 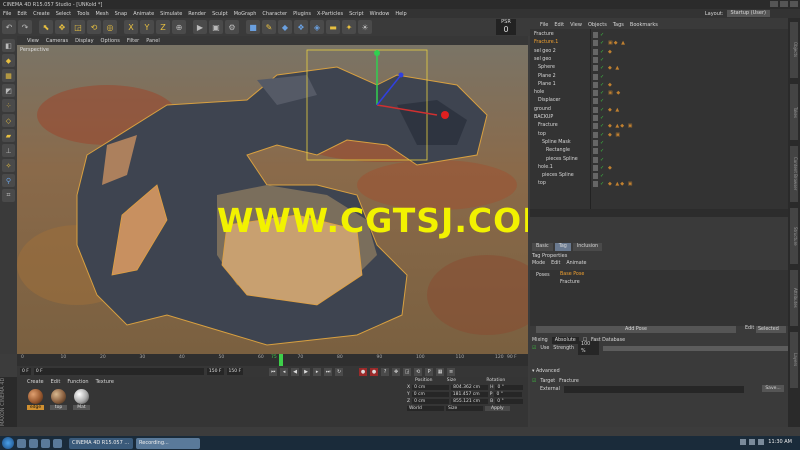 I want to click on workplane-icon: ◩, so click(x=8, y=90).